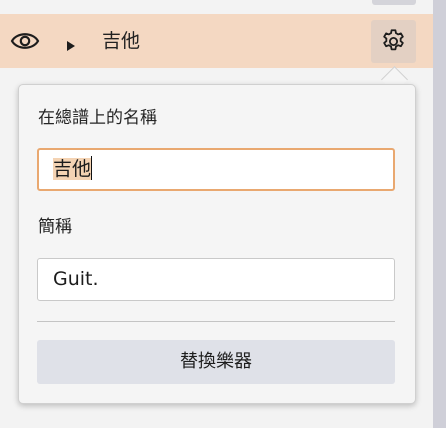  What do you see at coordinates (439, 214) in the screenshot?
I see `scrollbar-track` at bounding box center [439, 214].